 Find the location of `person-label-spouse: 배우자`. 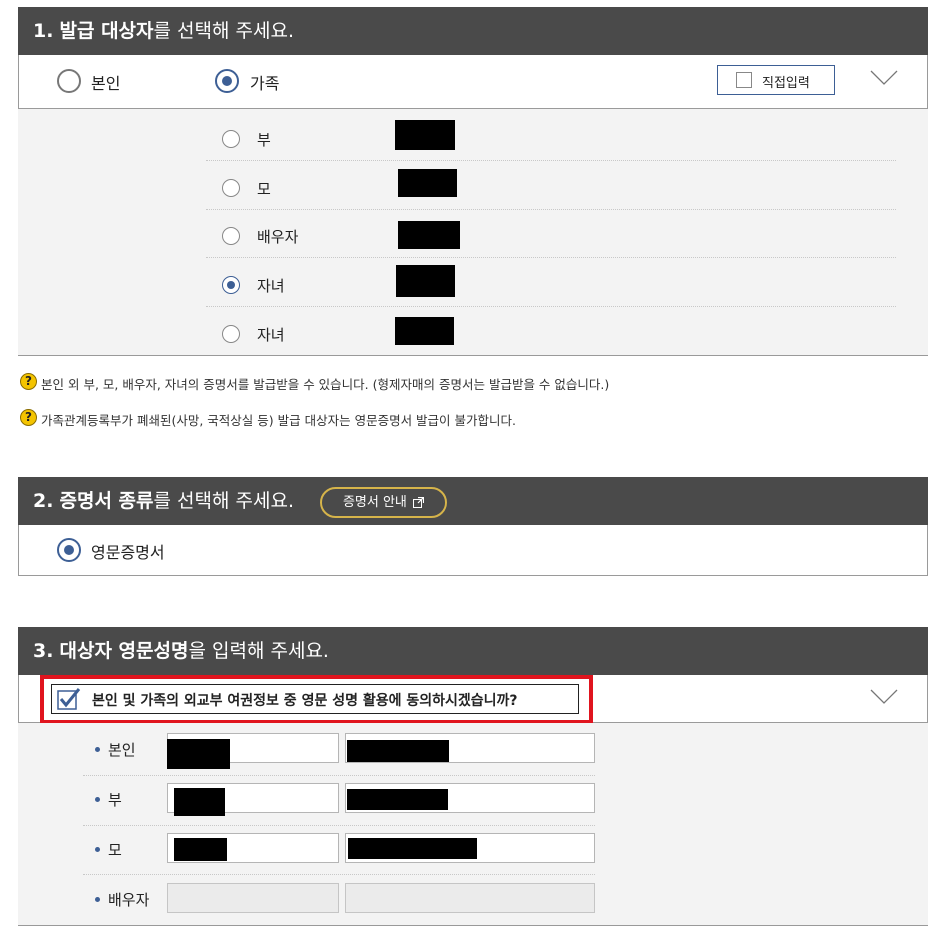

person-label-spouse: 배우자 is located at coordinates (129, 900).